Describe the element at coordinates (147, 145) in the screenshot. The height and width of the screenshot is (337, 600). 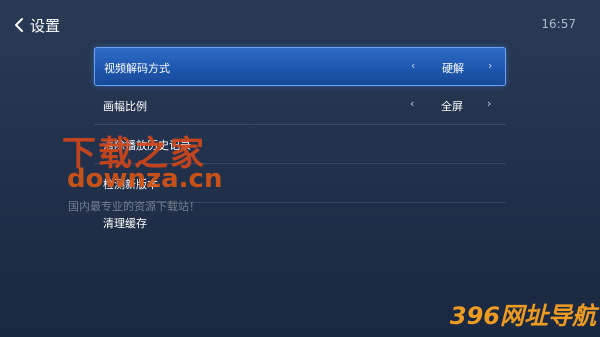
I see `setting-label: 清除播放历史记录` at that location.